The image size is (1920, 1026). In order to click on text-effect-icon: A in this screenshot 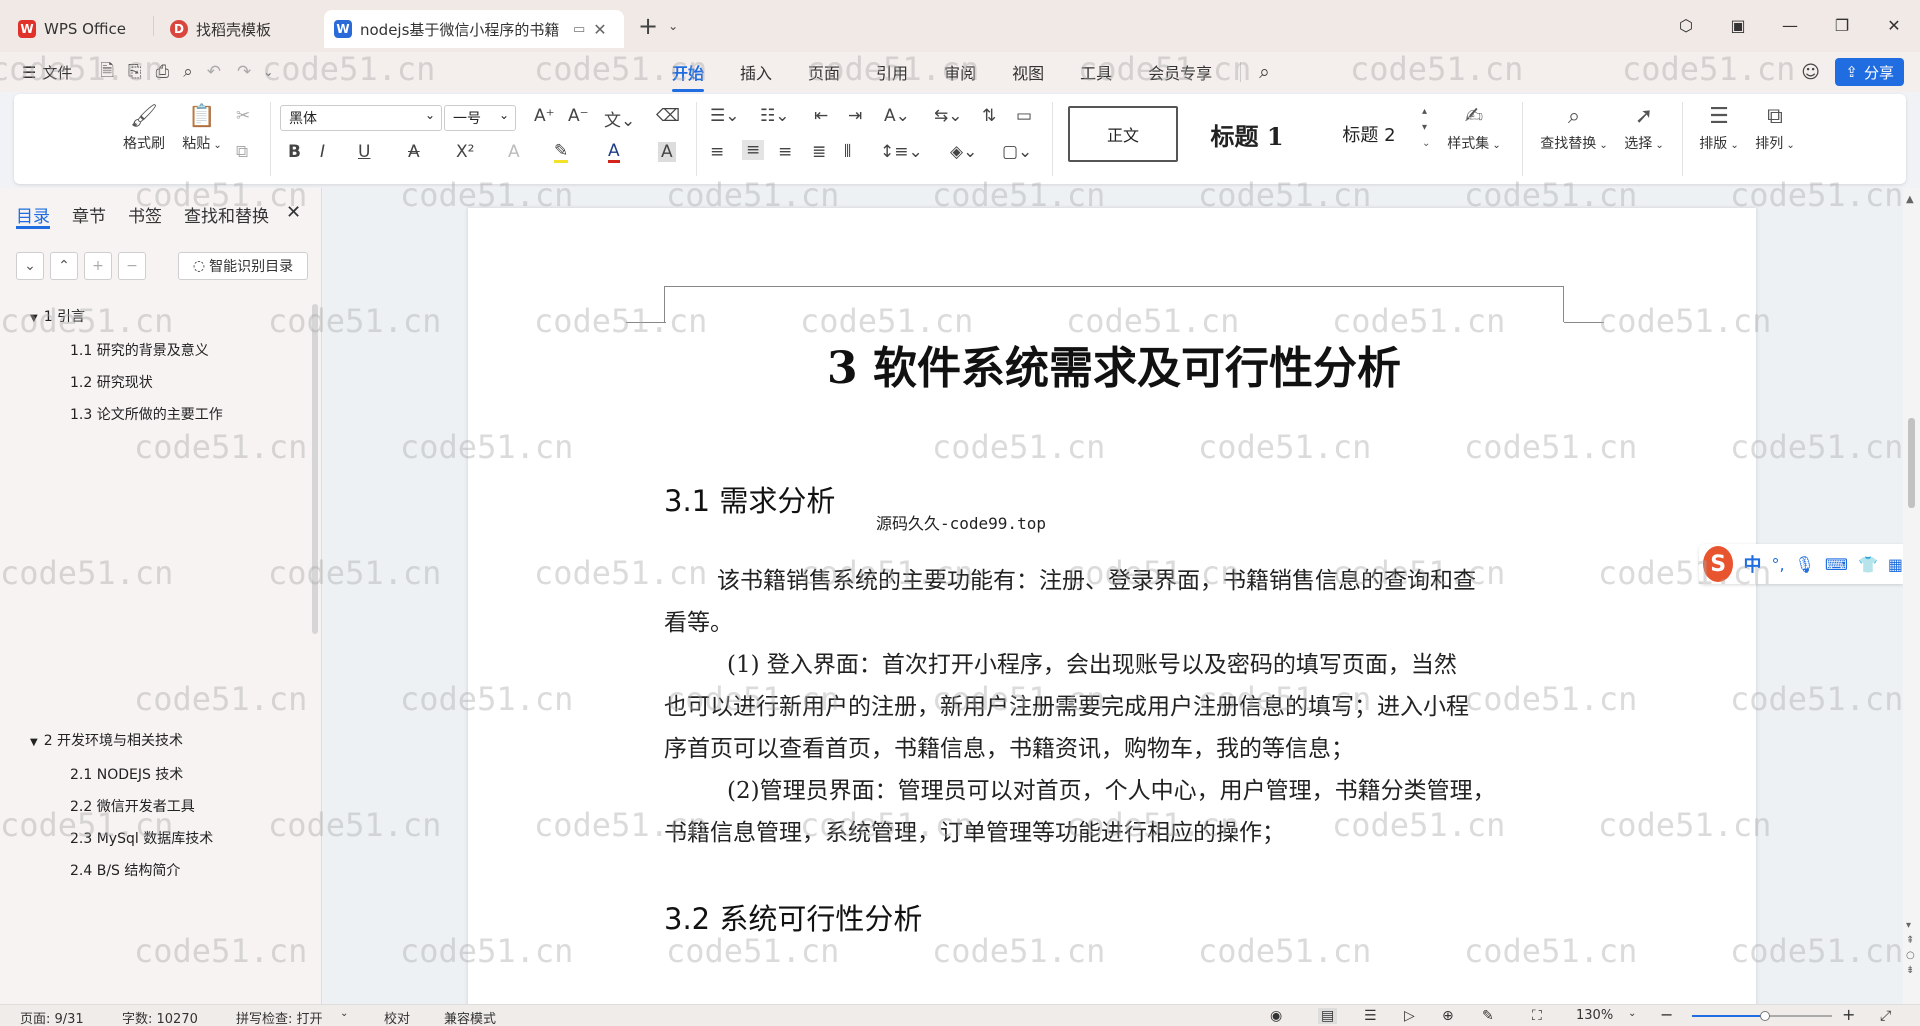, I will do `click(514, 152)`.